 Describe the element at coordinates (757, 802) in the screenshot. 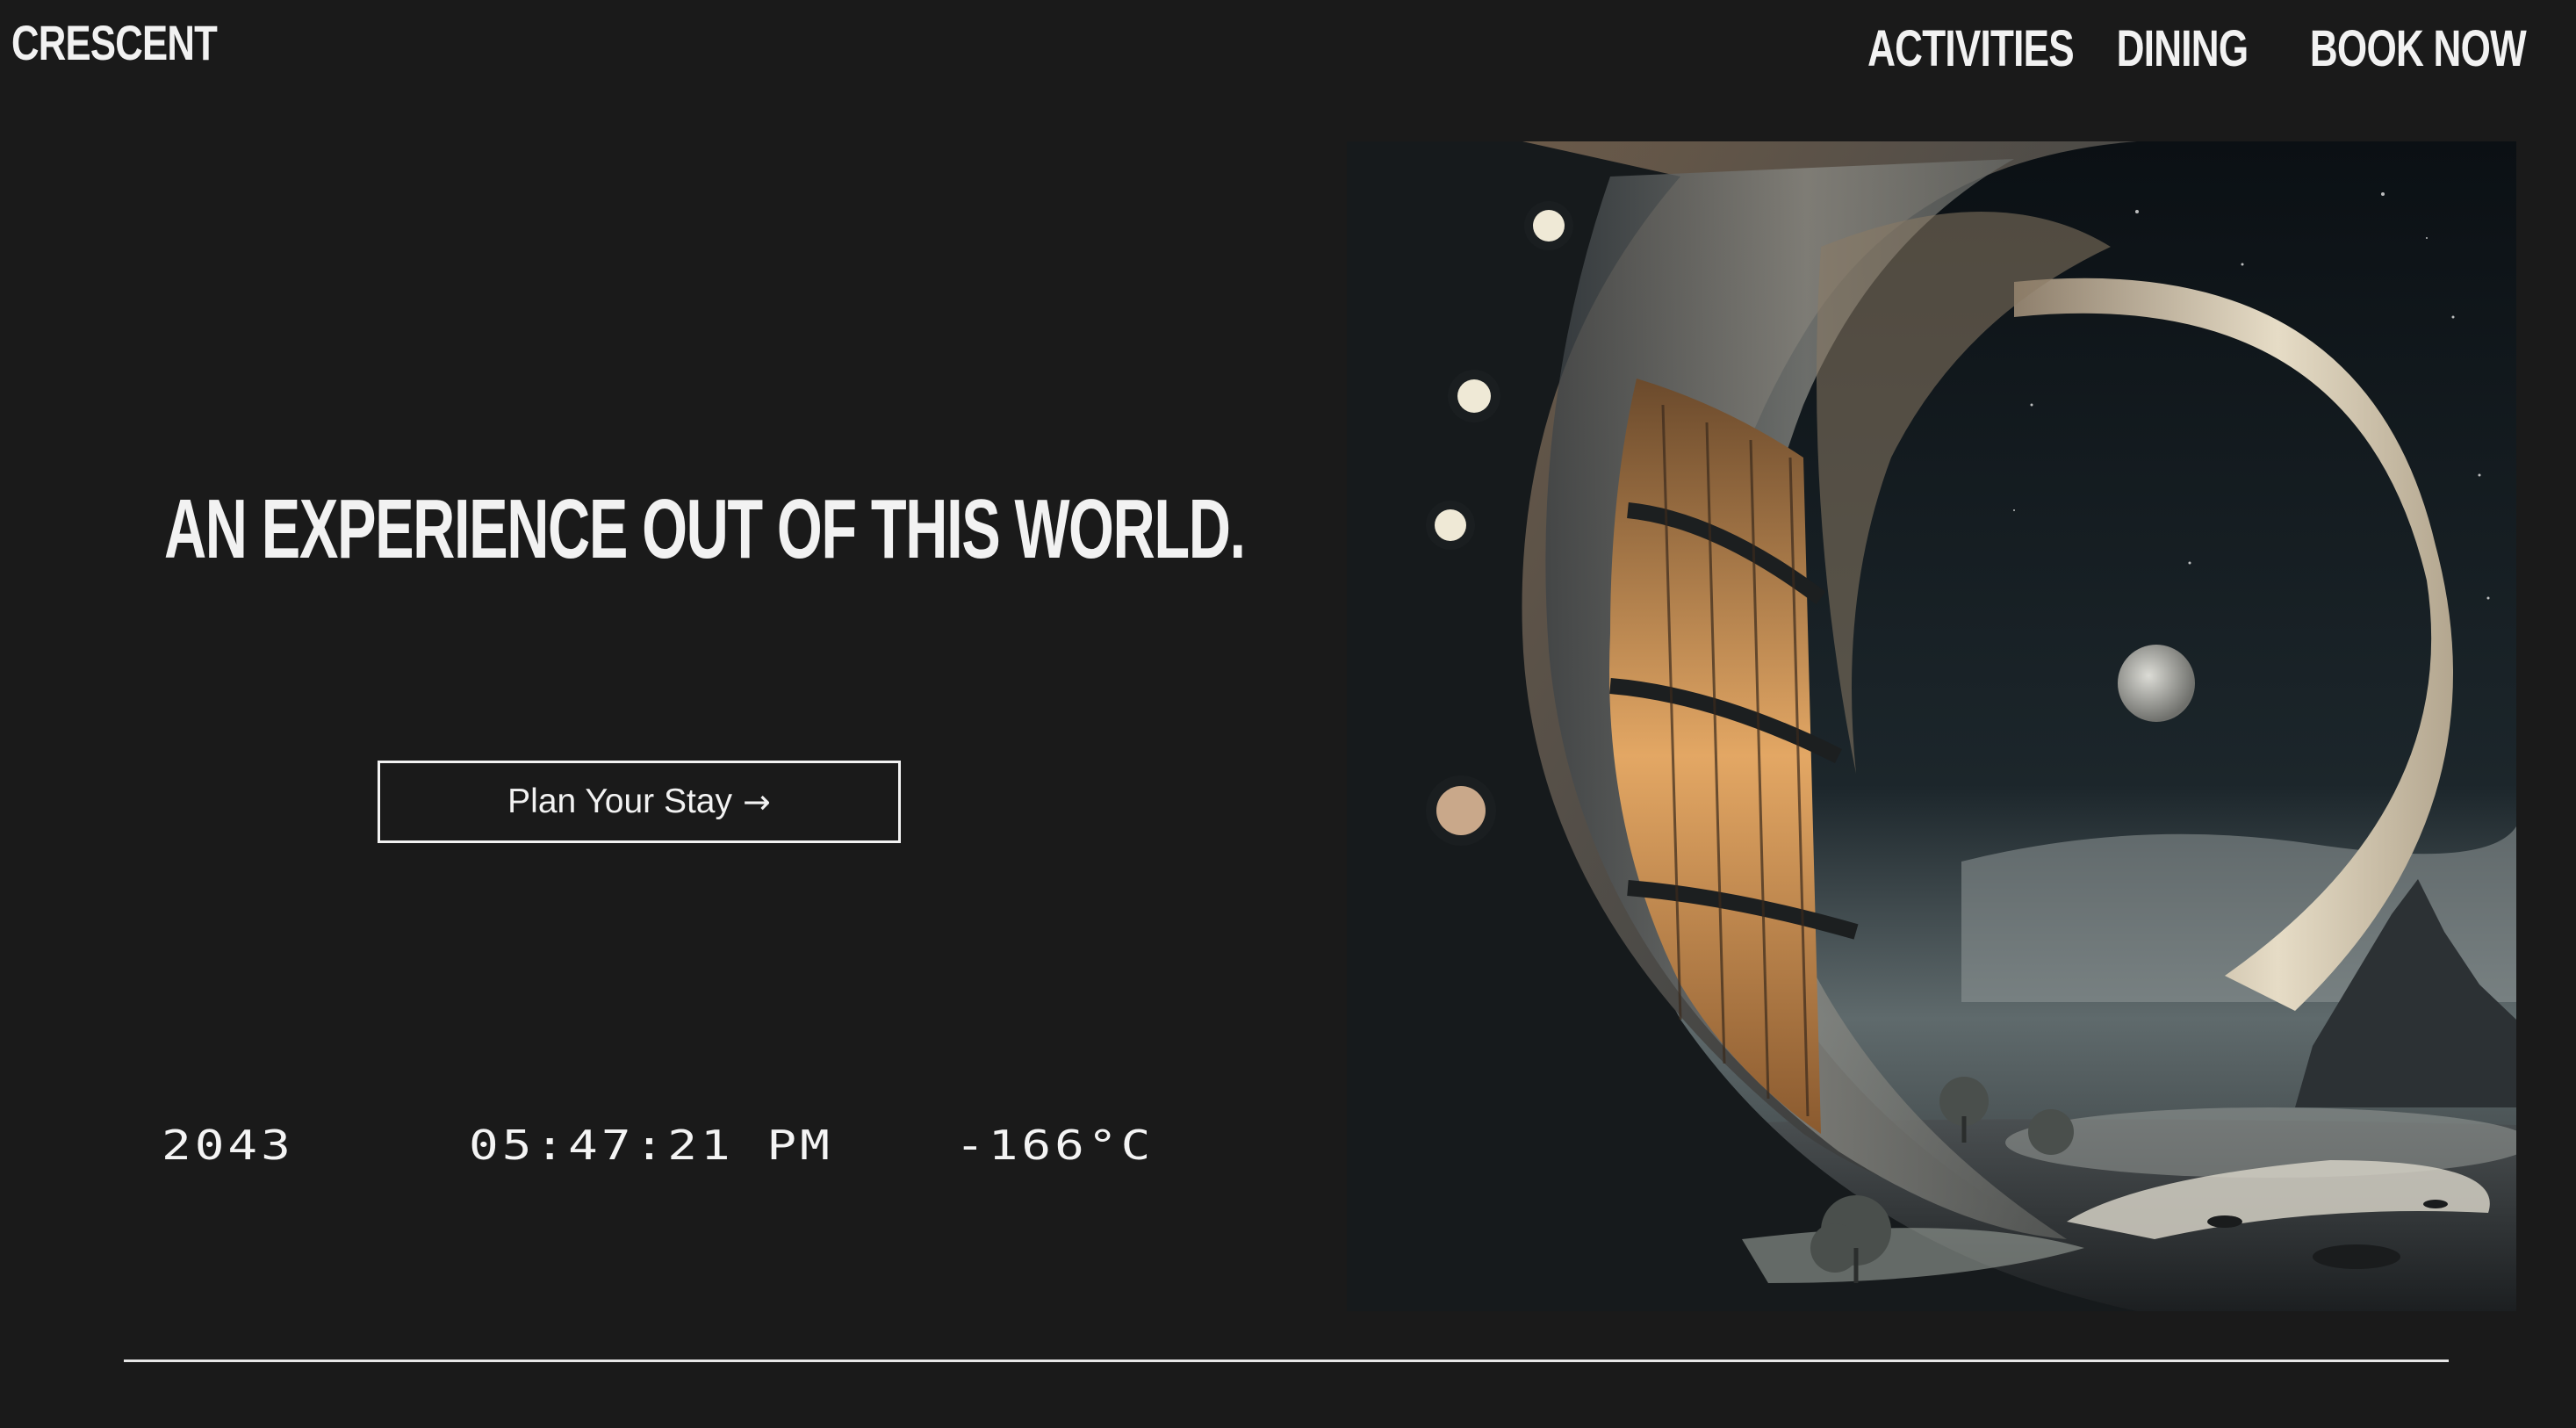

I see `arrow-right-icon: →` at that location.